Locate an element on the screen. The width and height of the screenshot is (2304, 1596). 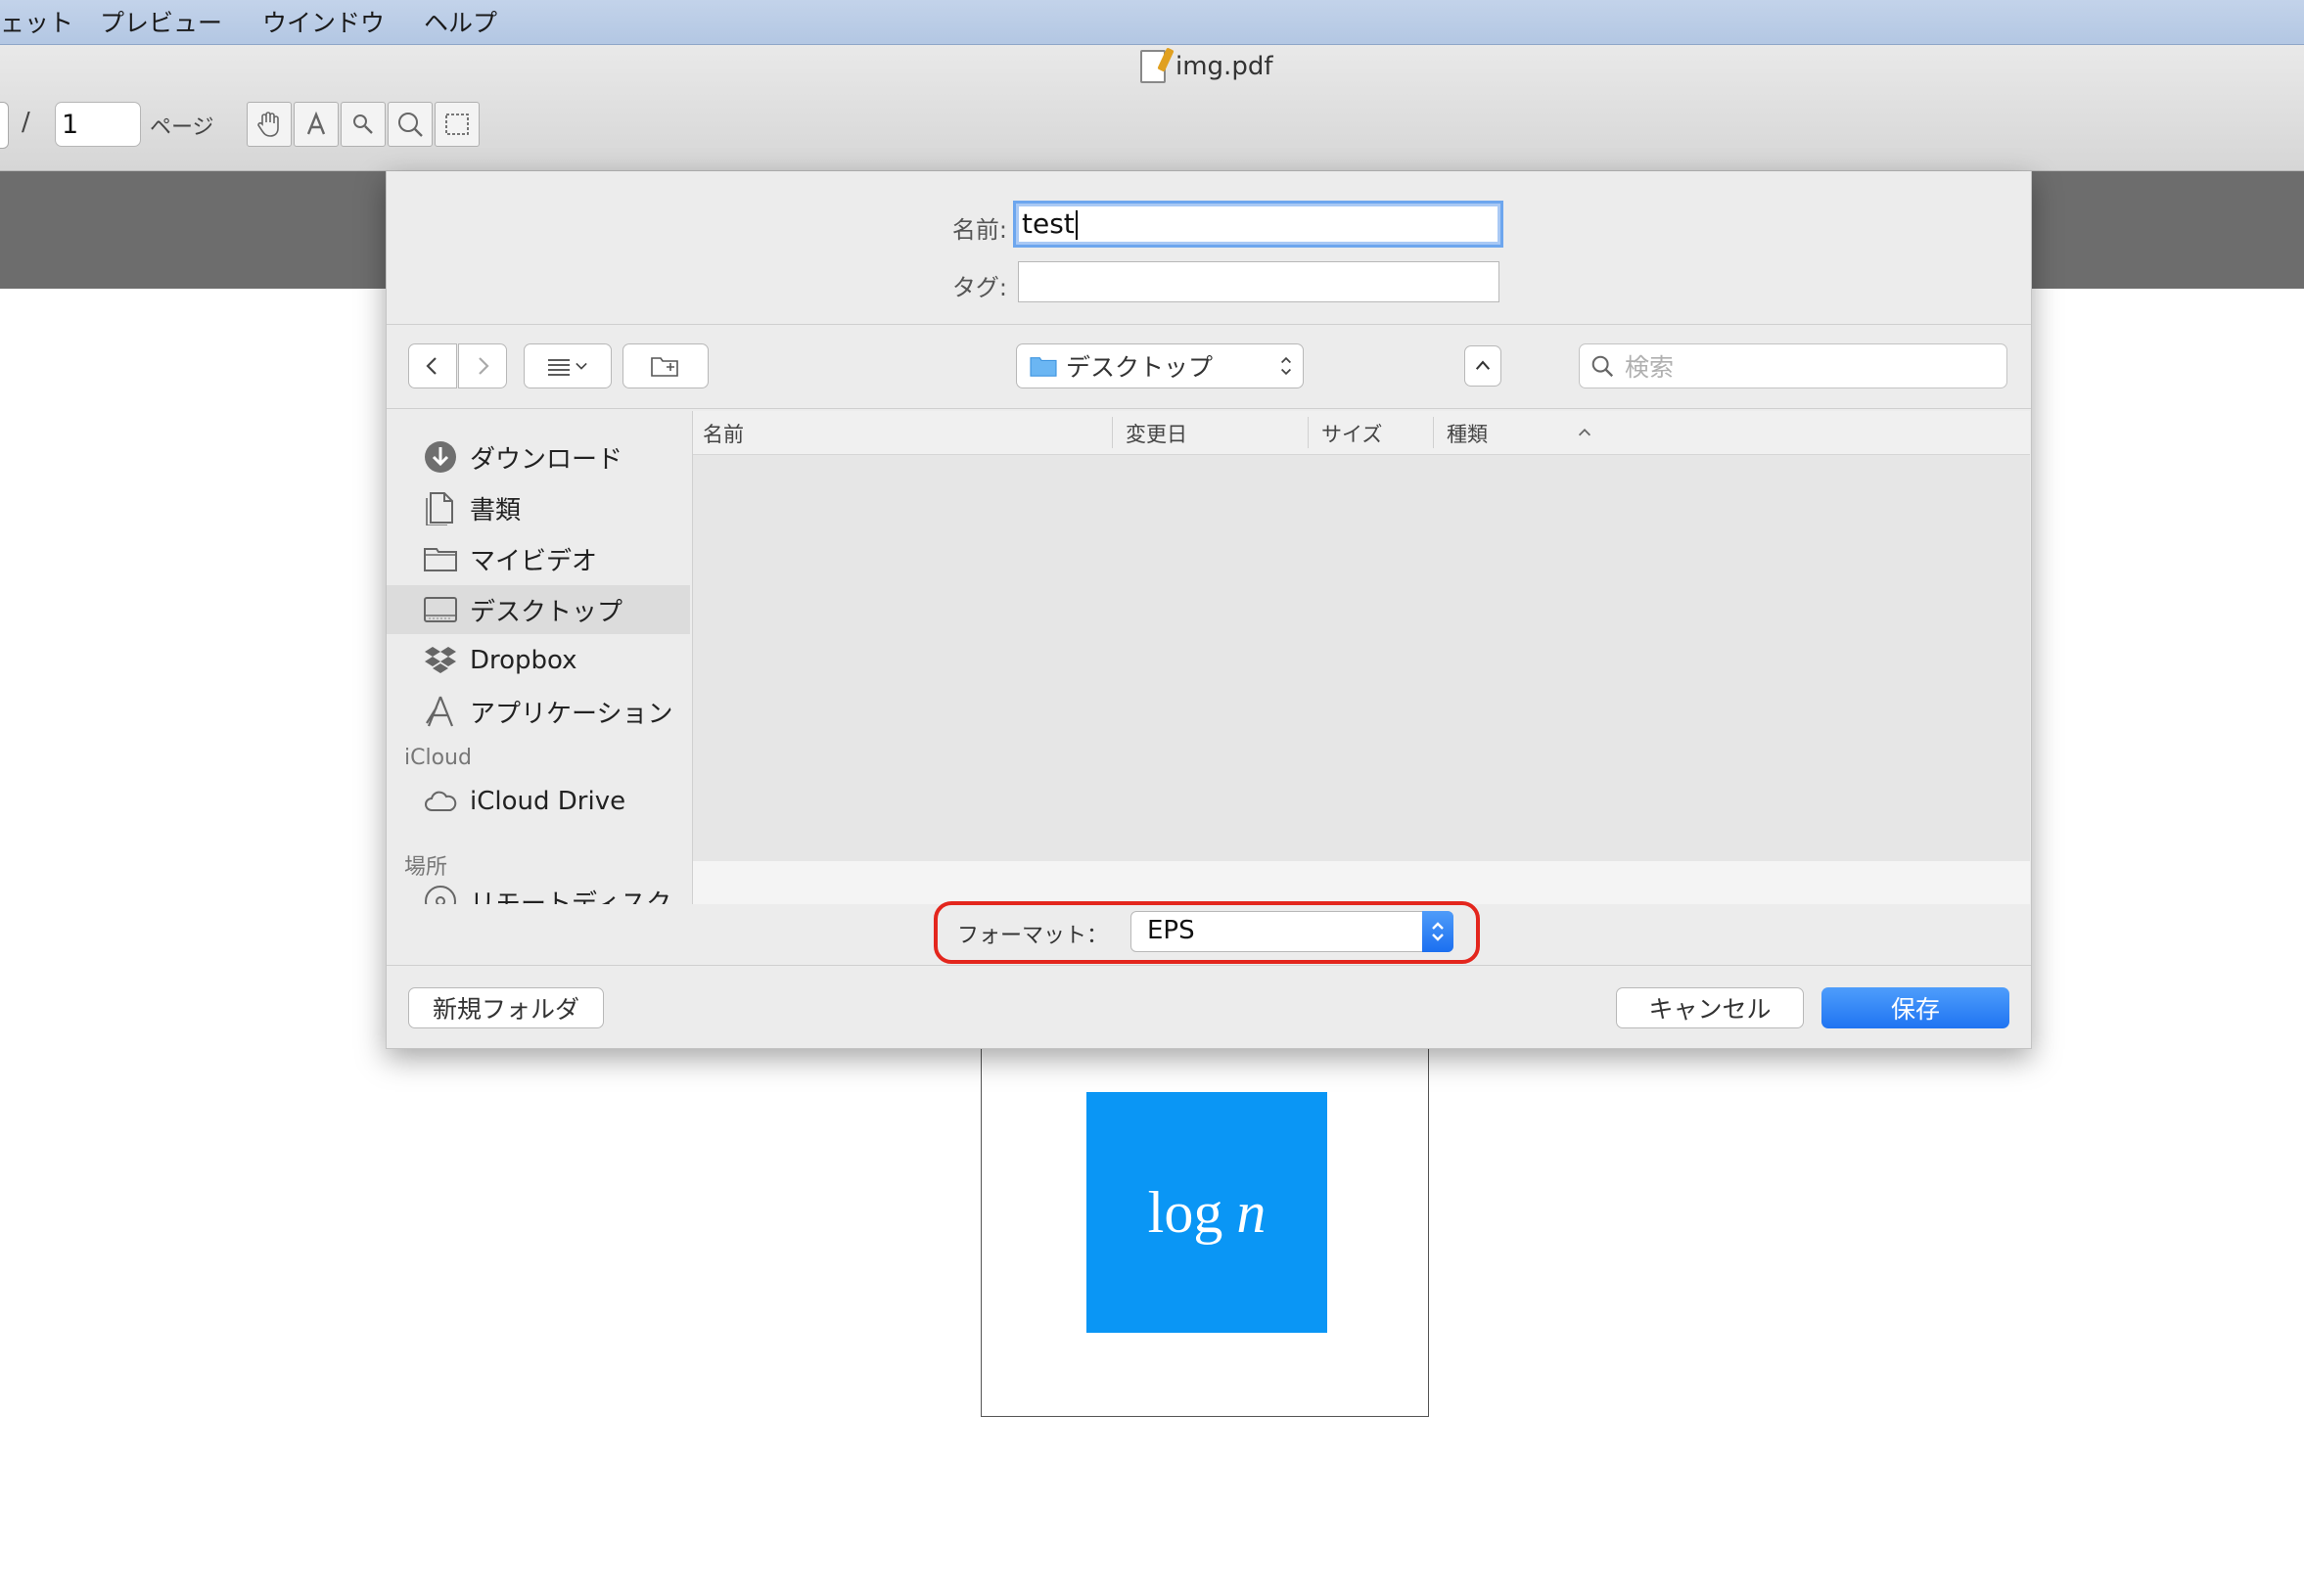
sidebar-item-label: マイビデオ is located at coordinates (534, 561).